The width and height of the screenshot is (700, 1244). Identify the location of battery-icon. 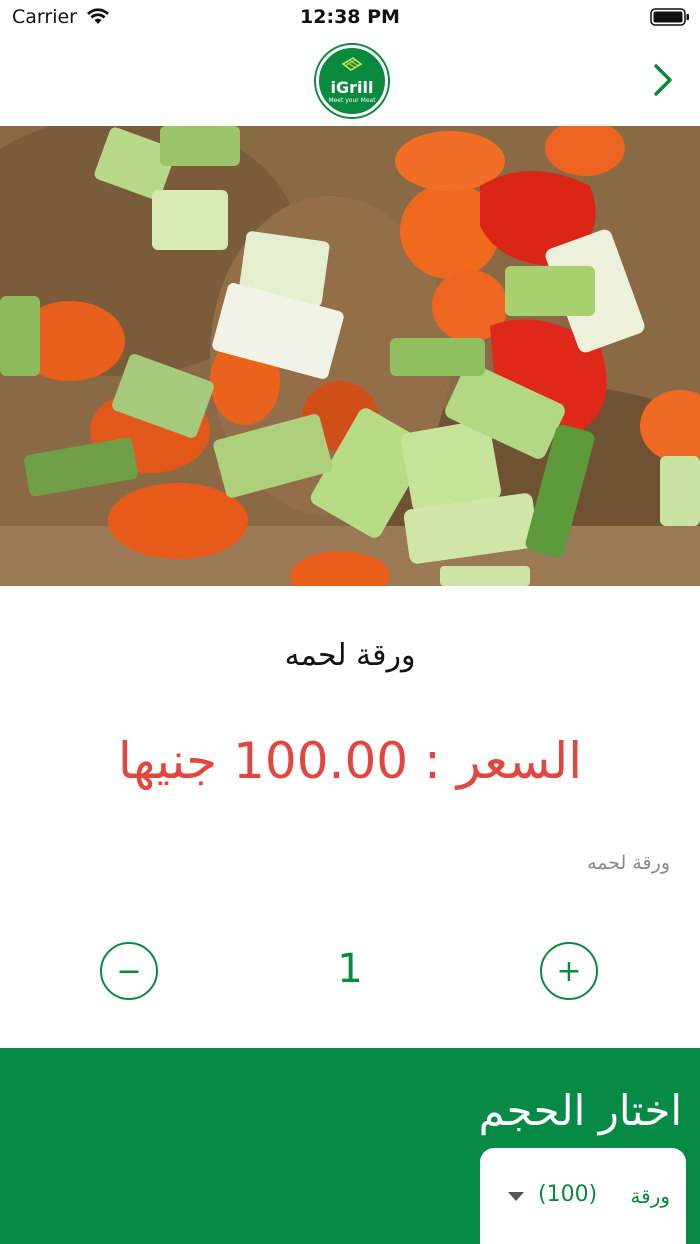
(669, 17).